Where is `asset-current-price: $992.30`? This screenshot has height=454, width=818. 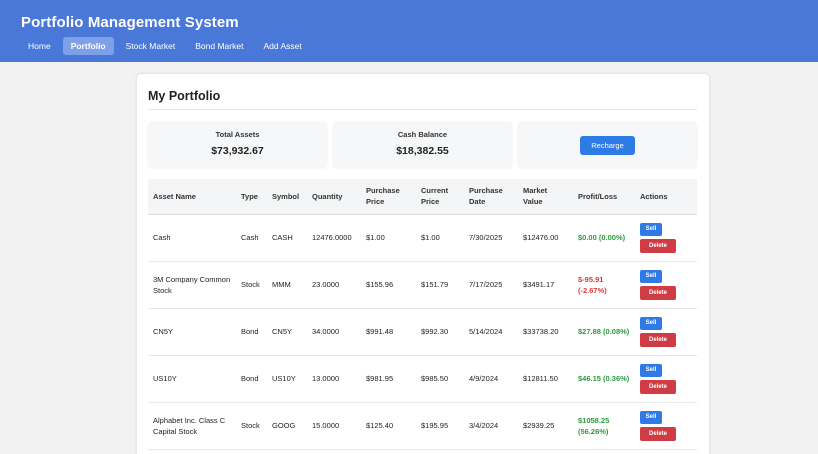 asset-current-price: $992.30 is located at coordinates (440, 332).